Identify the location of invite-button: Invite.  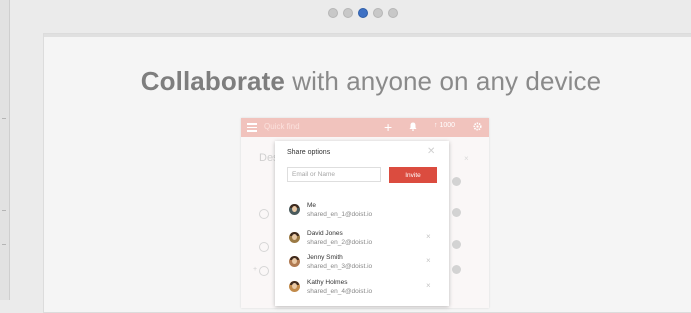
(413, 175).